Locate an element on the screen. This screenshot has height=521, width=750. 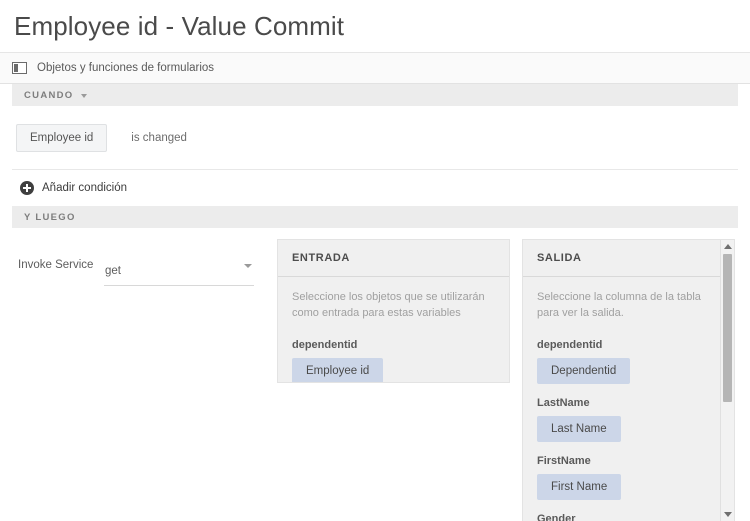
section-label-when: CUANDO is located at coordinates (49, 95).